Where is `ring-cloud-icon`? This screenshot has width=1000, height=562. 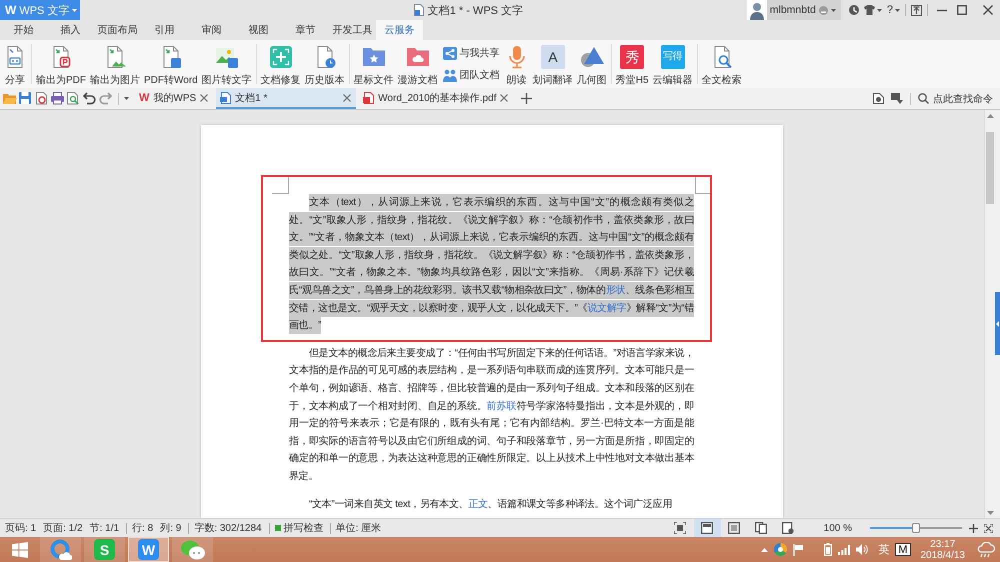
ring-cloud-icon is located at coordinates (61, 549).